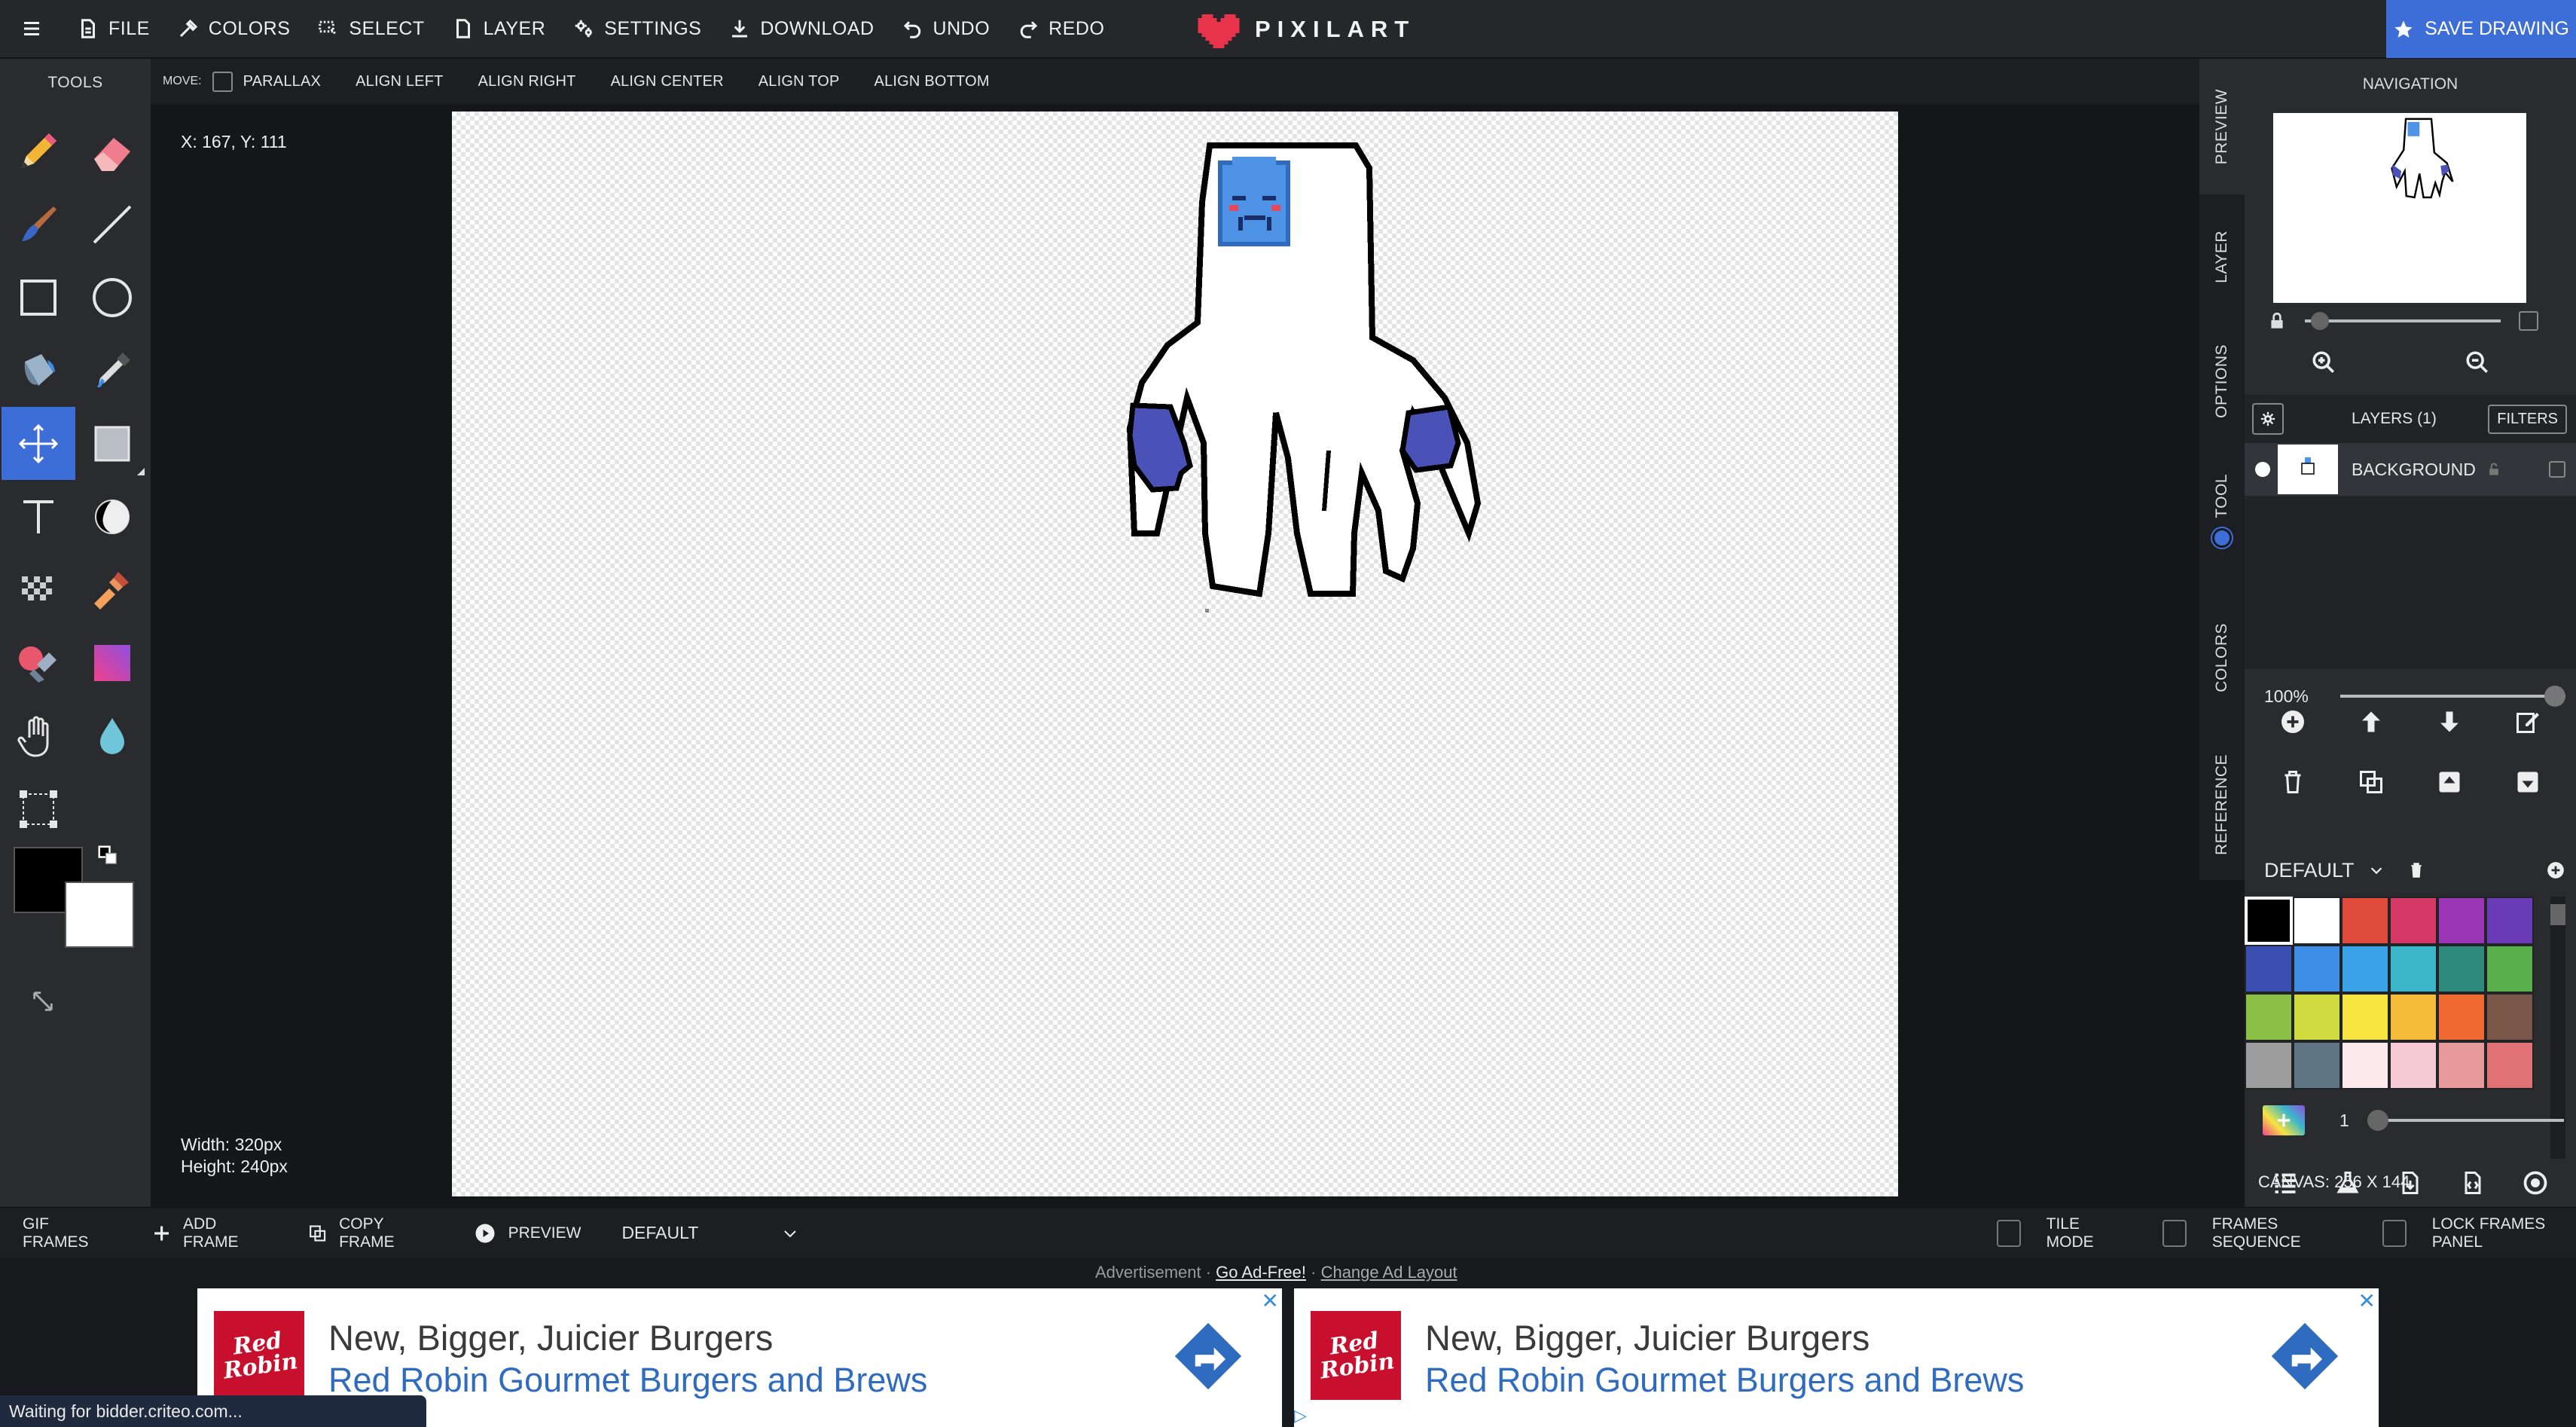  What do you see at coordinates (801, 29) in the screenshot?
I see `download-menu: DOWNLOAD` at bounding box center [801, 29].